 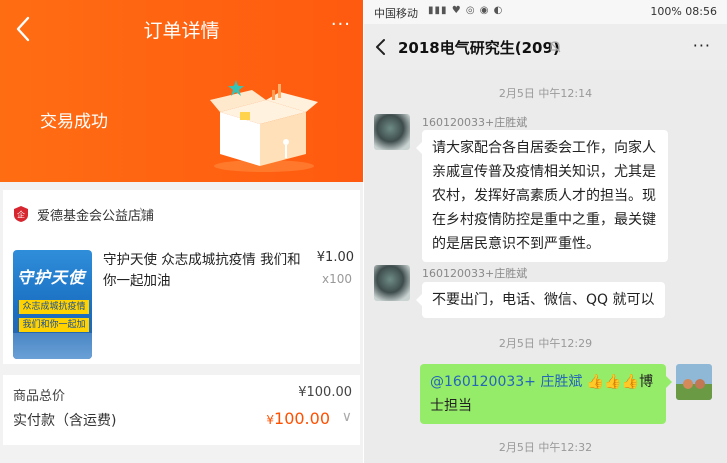 I want to click on chevron-down-icon: ∨, so click(x=347, y=417).